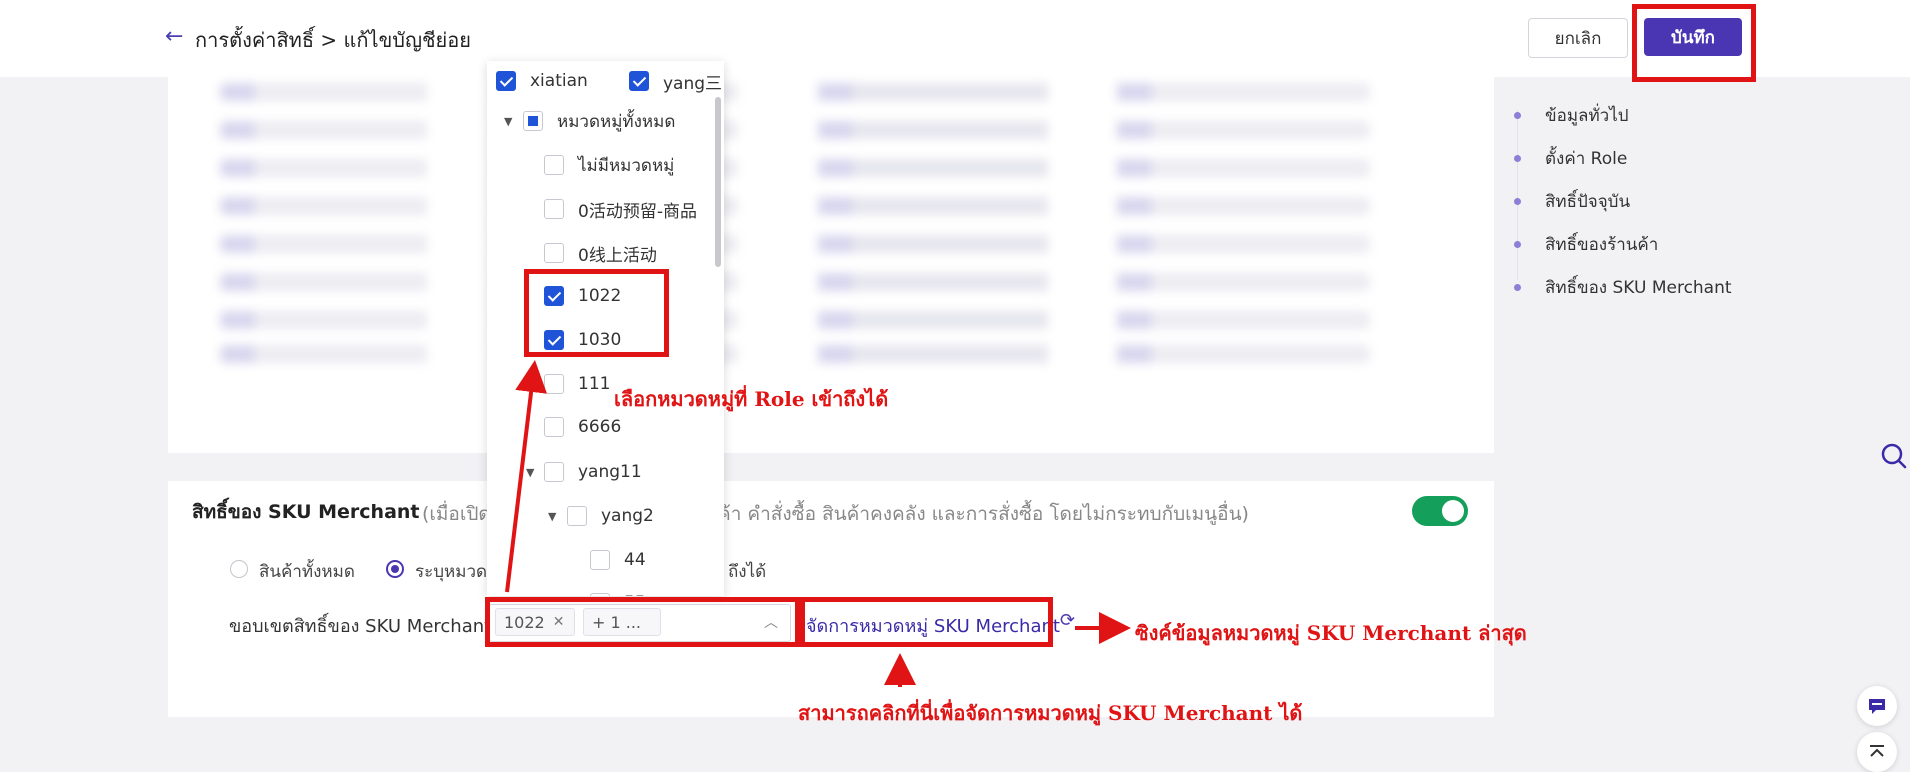  Describe the element at coordinates (616, 121) in the screenshot. I see `tree-item-label: หมวดหมู่ทั้งหมด` at that location.